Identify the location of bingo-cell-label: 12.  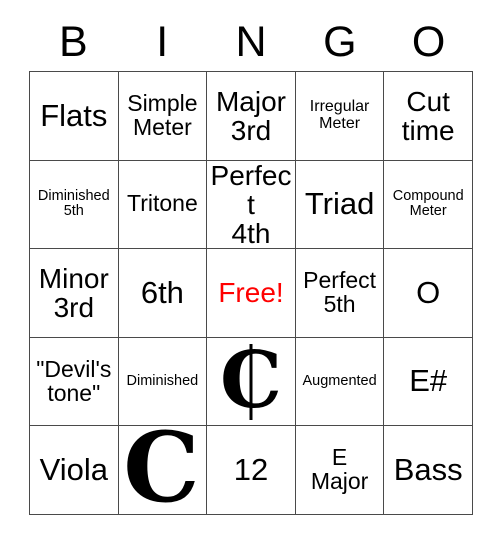
(251, 470).